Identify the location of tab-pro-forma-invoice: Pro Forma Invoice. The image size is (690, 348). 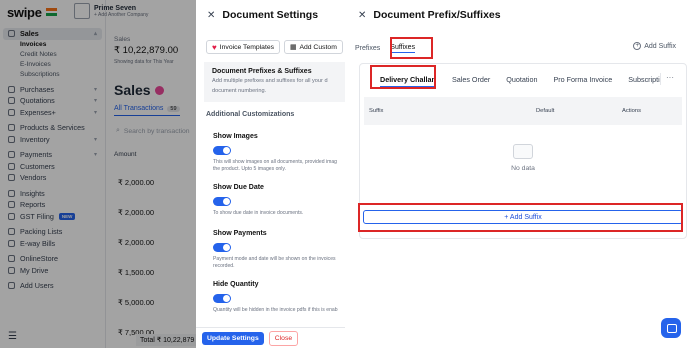
(582, 79).